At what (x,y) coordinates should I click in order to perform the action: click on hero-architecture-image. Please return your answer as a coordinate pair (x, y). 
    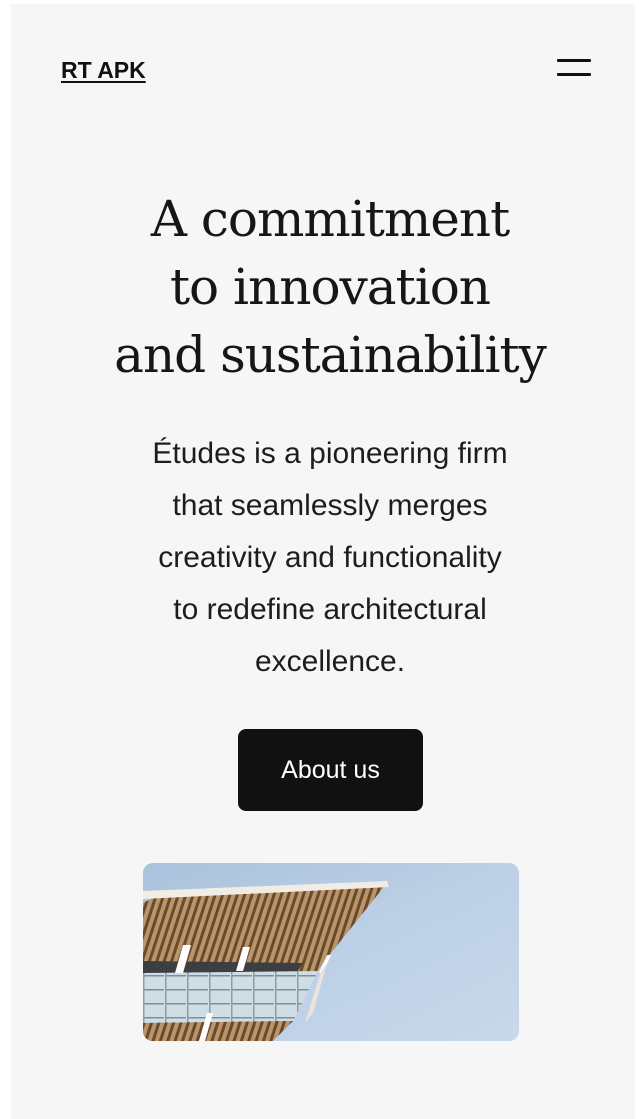
    Looking at the image, I should click on (331, 952).